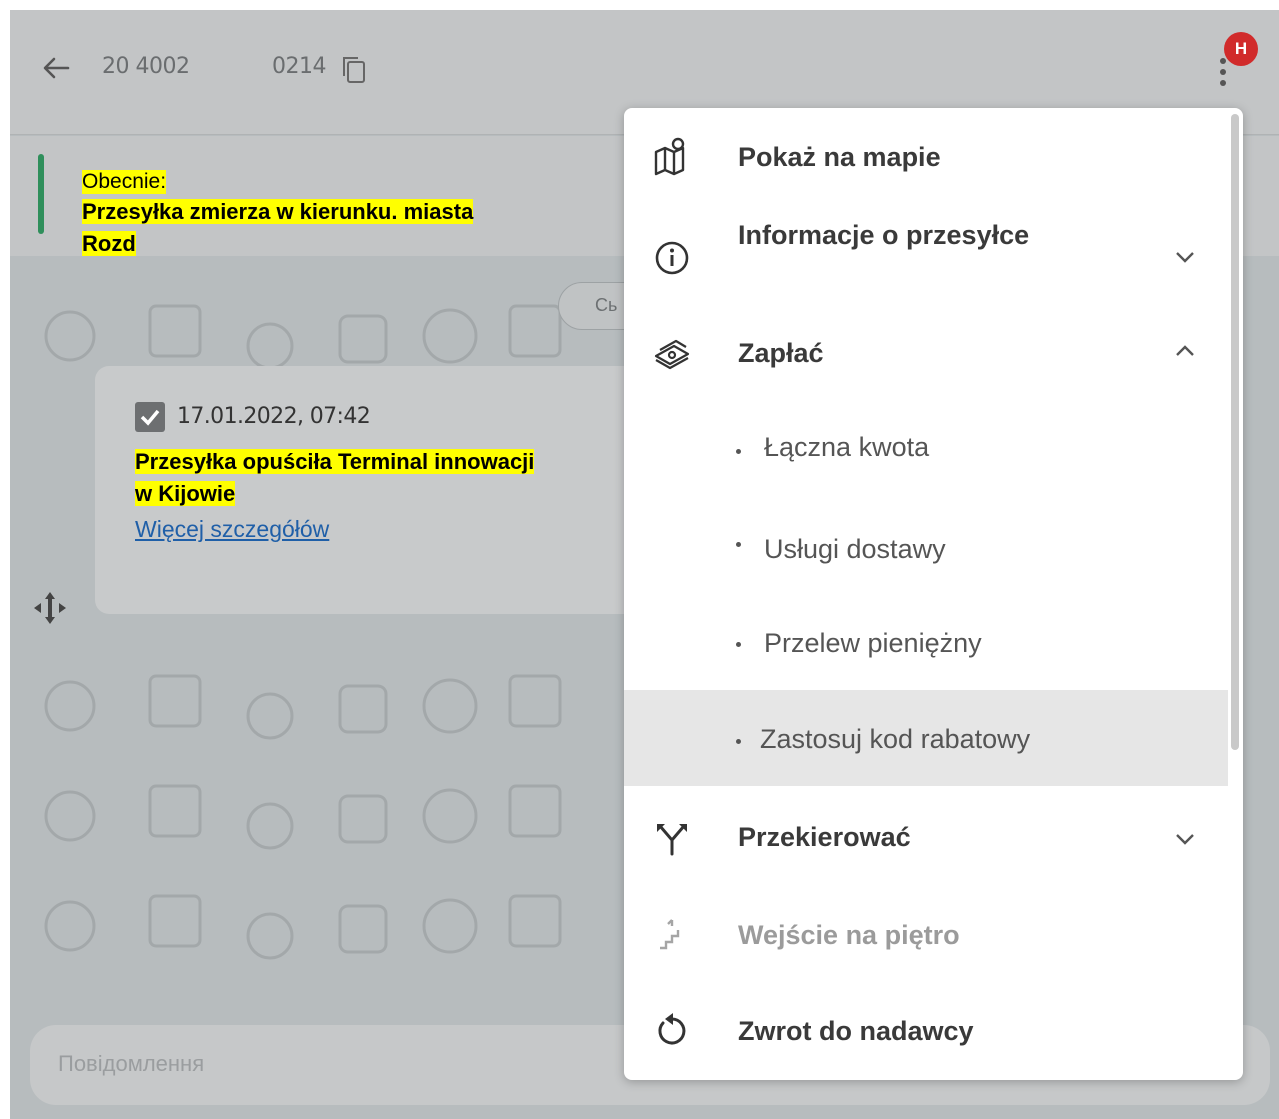  What do you see at coordinates (150, 417) in the screenshot?
I see `checkbox-checked-icon` at bounding box center [150, 417].